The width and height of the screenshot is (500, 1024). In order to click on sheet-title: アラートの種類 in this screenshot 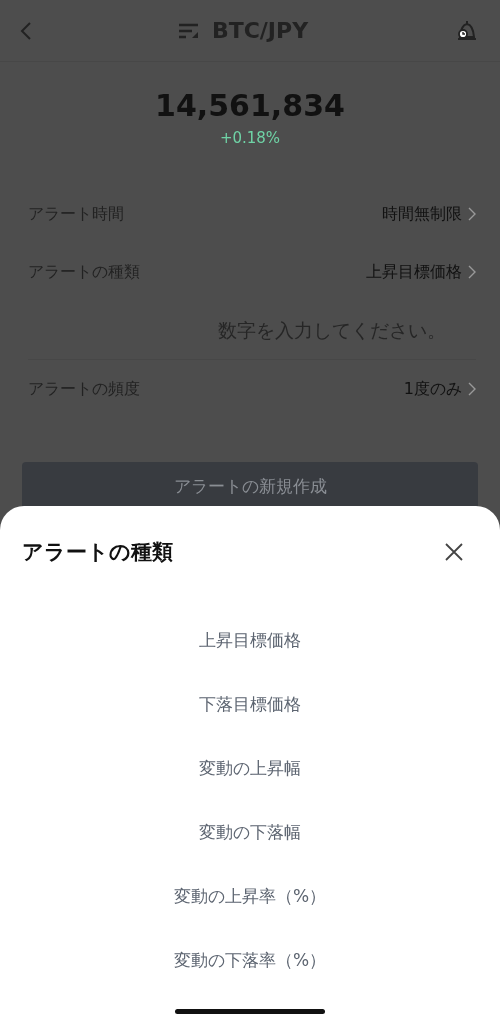, I will do `click(97, 552)`.